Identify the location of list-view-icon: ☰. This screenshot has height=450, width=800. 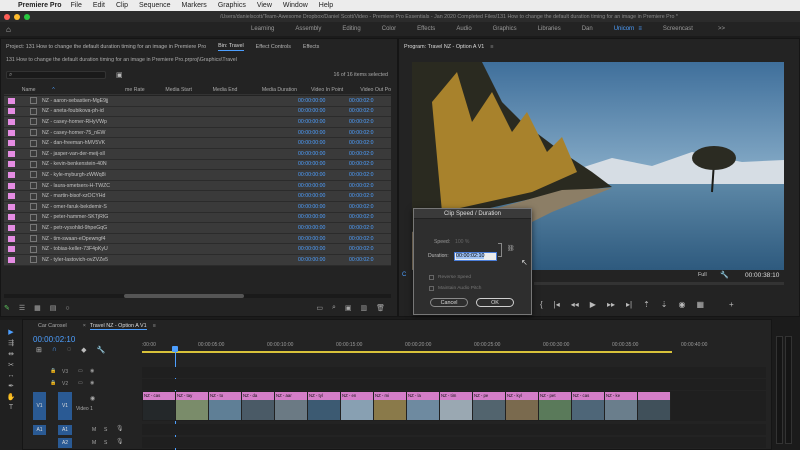
(22, 308).